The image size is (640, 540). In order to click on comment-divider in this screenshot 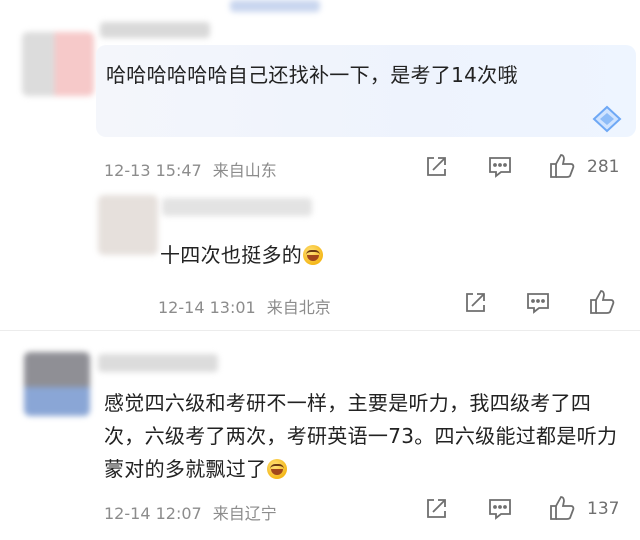, I will do `click(320, 330)`.